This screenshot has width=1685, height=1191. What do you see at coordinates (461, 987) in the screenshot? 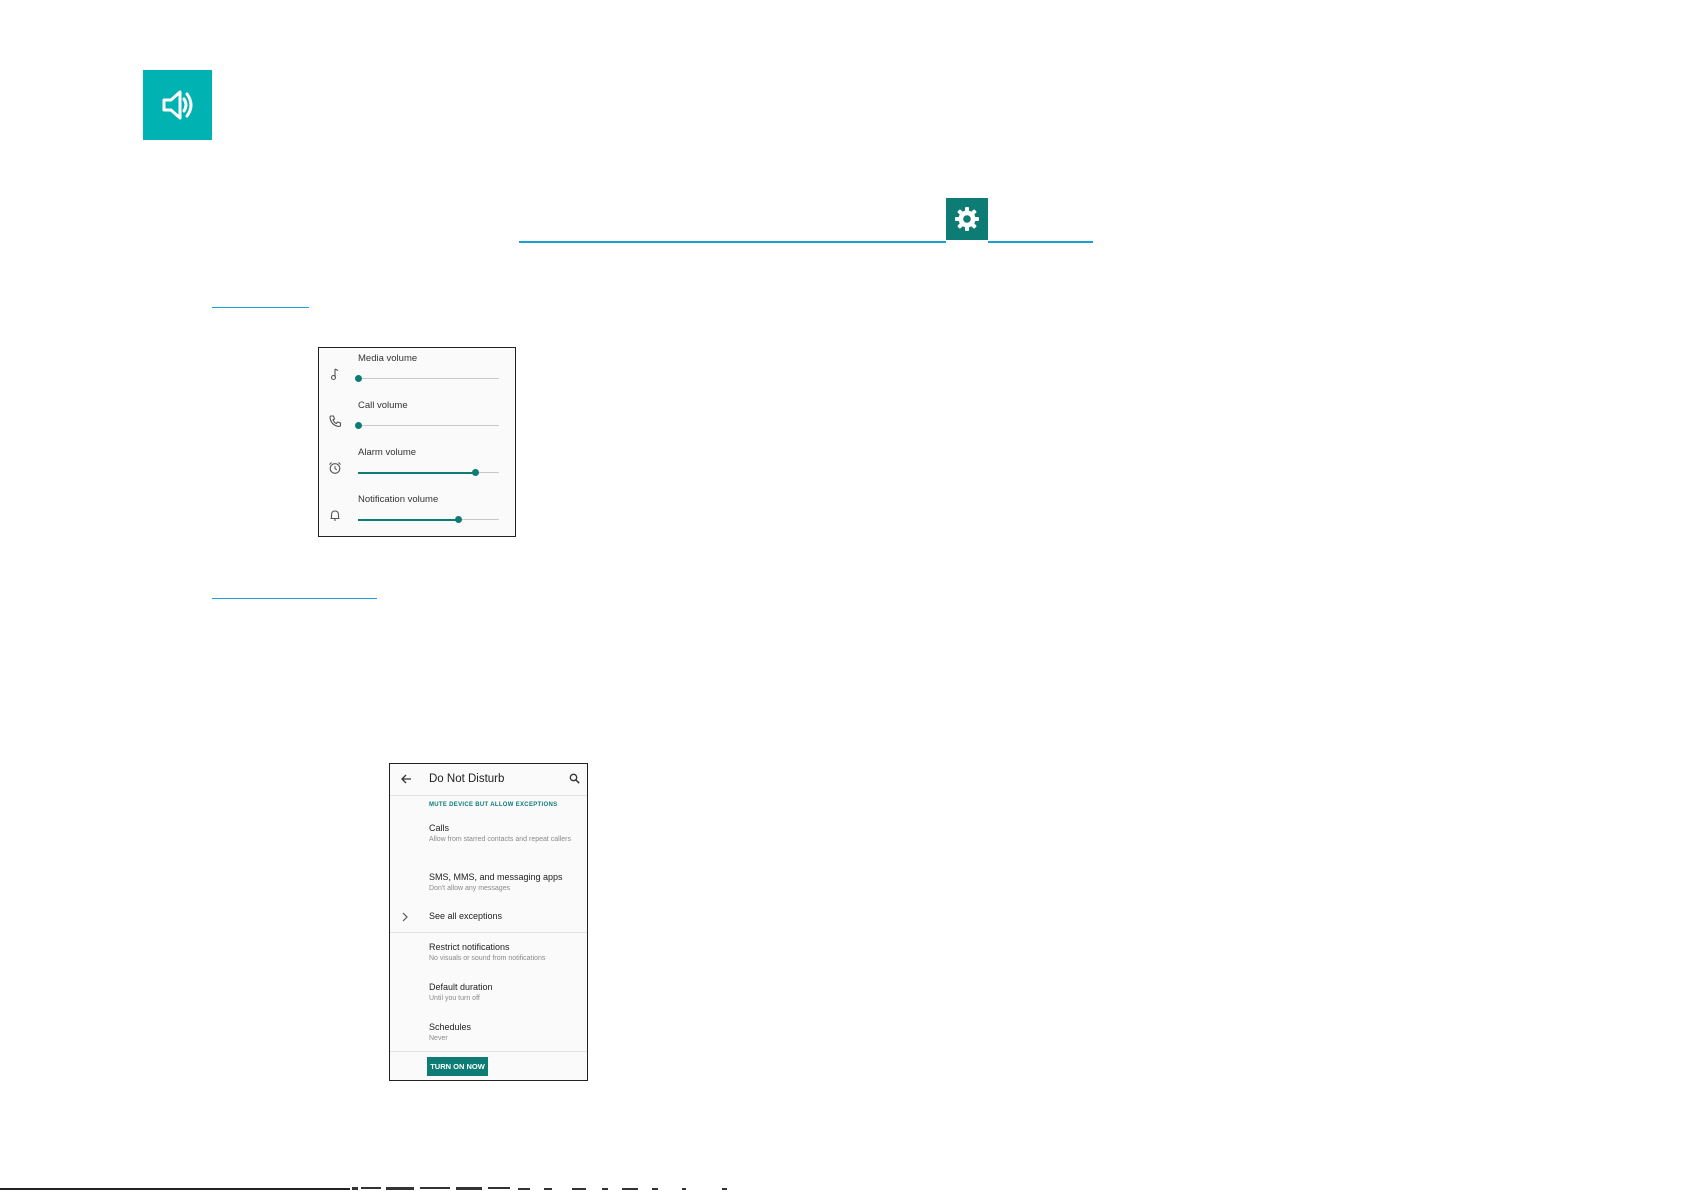
I see `dnd-item-title: Default duration` at bounding box center [461, 987].